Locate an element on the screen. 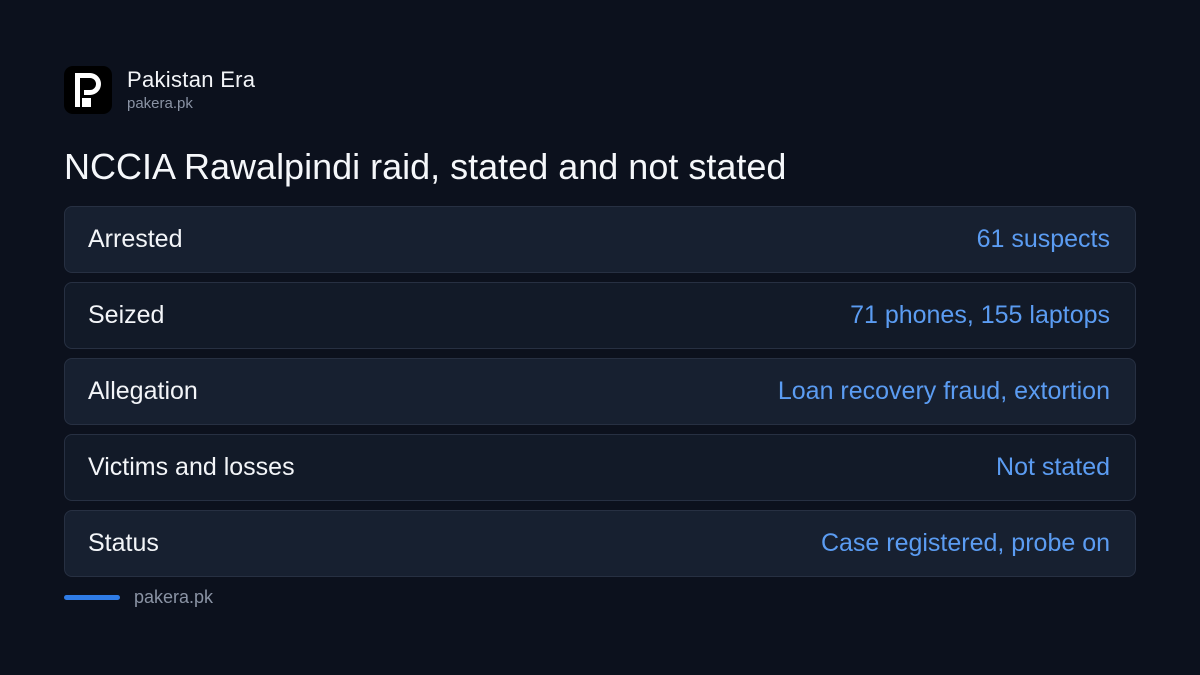 This screenshot has width=1200, height=675. fact-row-victims: Victims and losses Not stated is located at coordinates (600, 467).